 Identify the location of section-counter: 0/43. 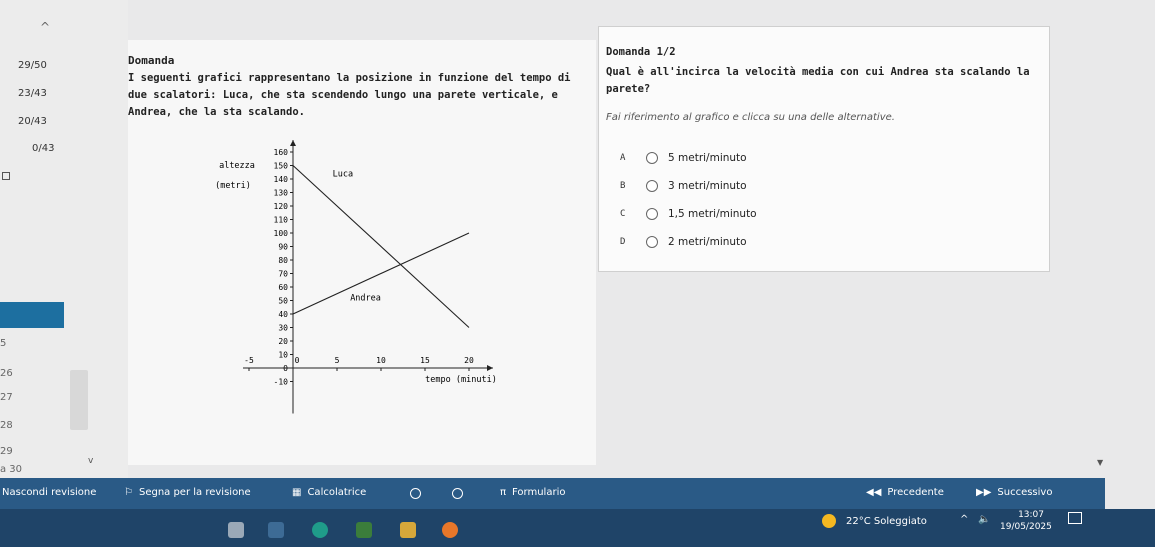
(43, 148).